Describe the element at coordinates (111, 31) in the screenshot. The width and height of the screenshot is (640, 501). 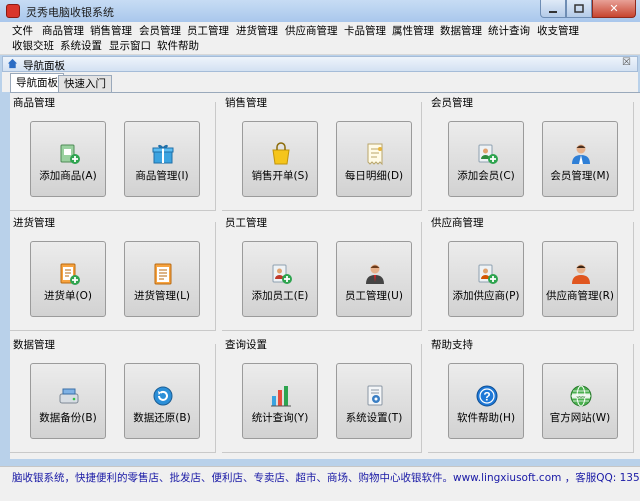
I see `menu-sales: 销售管理` at that location.